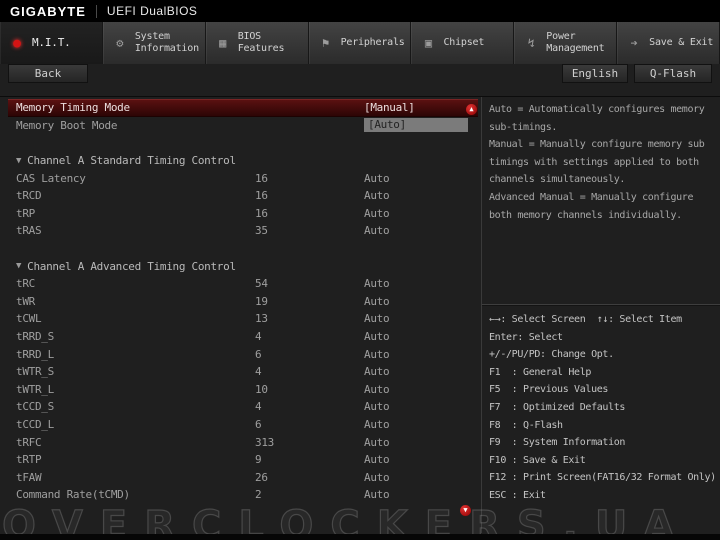 The image size is (720, 540). What do you see at coordinates (585, 215) in the screenshot?
I see `help-line: both memory channels individually.` at bounding box center [585, 215].